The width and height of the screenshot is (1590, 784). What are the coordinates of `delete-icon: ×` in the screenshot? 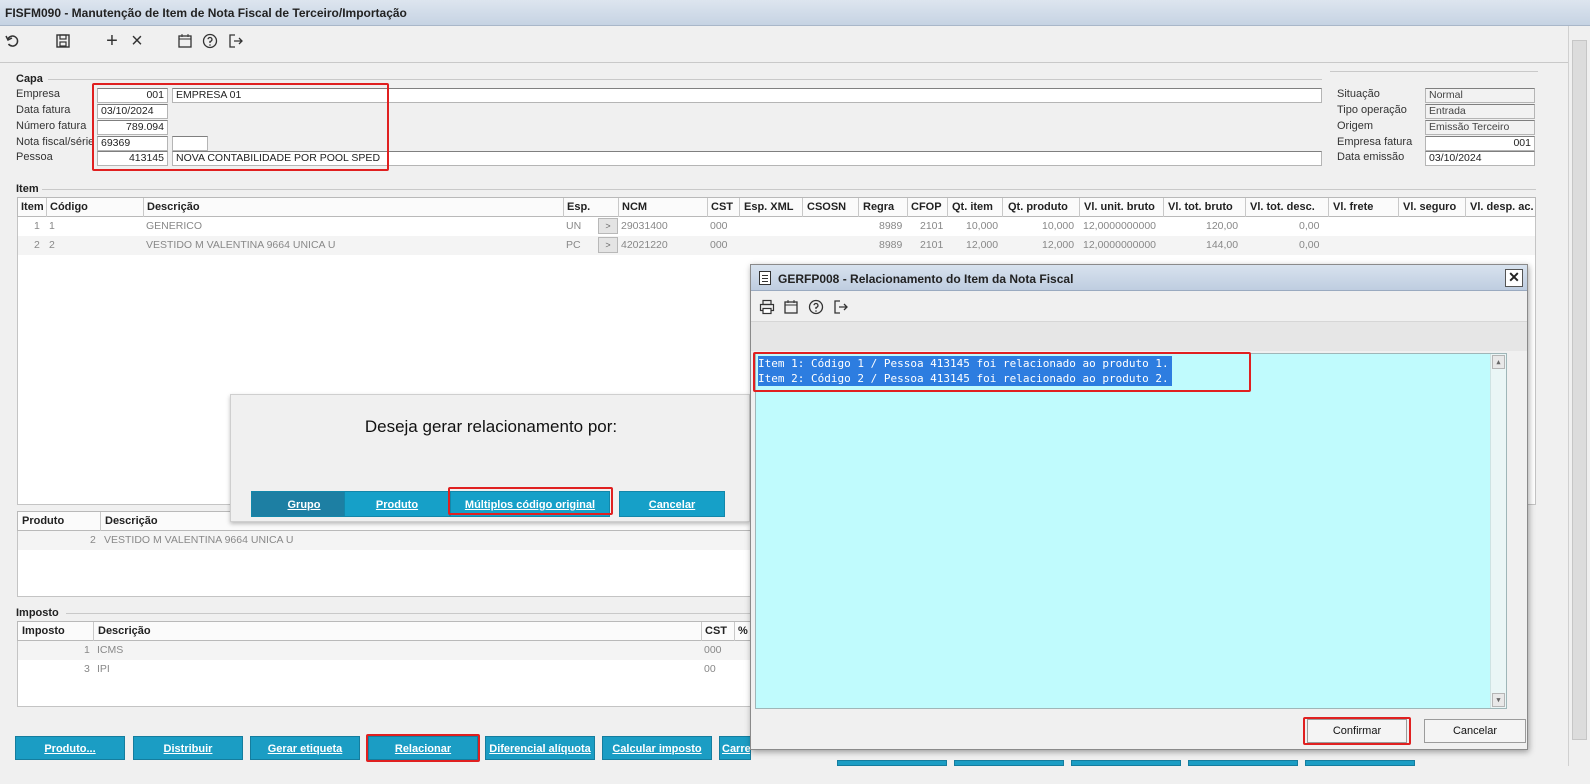 It's located at (137, 41).